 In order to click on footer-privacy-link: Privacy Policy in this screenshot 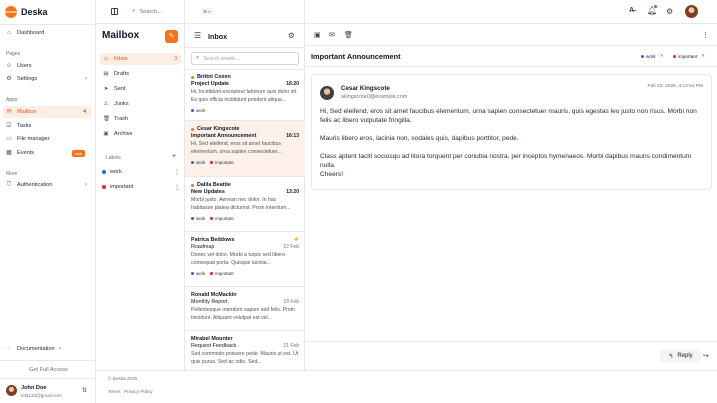, I will do `click(138, 391)`.